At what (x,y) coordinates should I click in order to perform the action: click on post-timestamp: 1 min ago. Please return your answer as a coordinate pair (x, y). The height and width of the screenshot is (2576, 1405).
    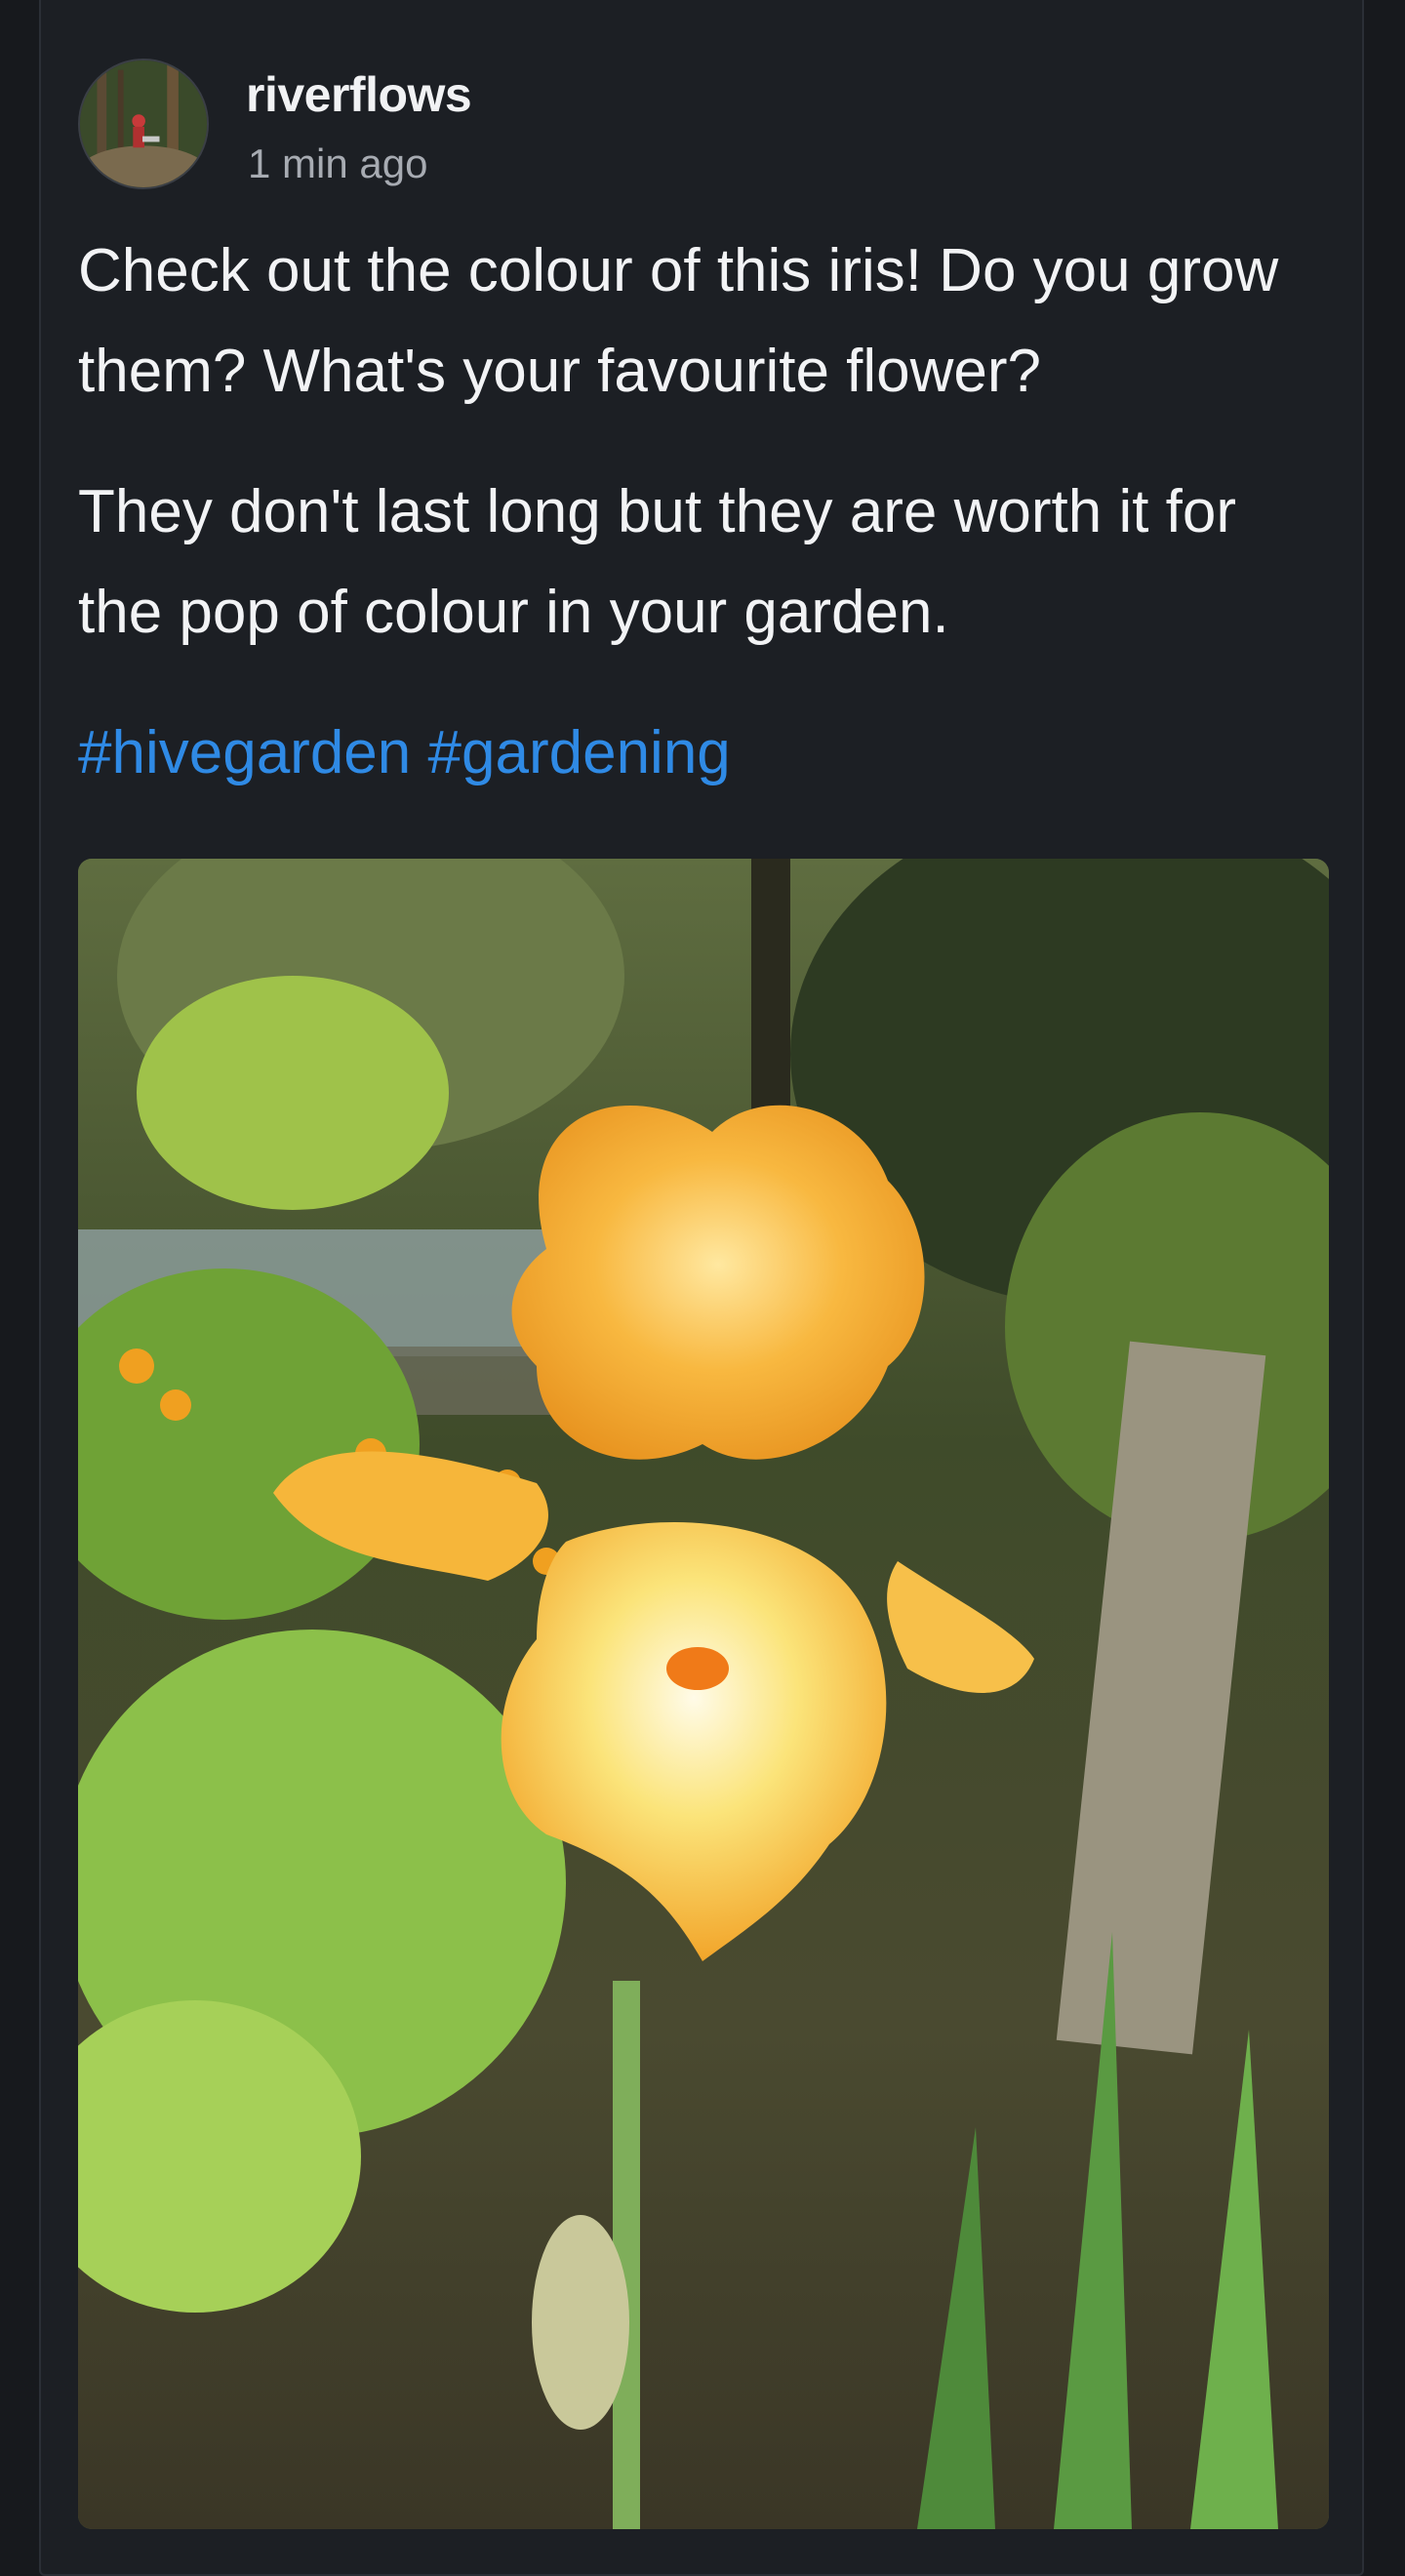
    Looking at the image, I should click on (337, 164).